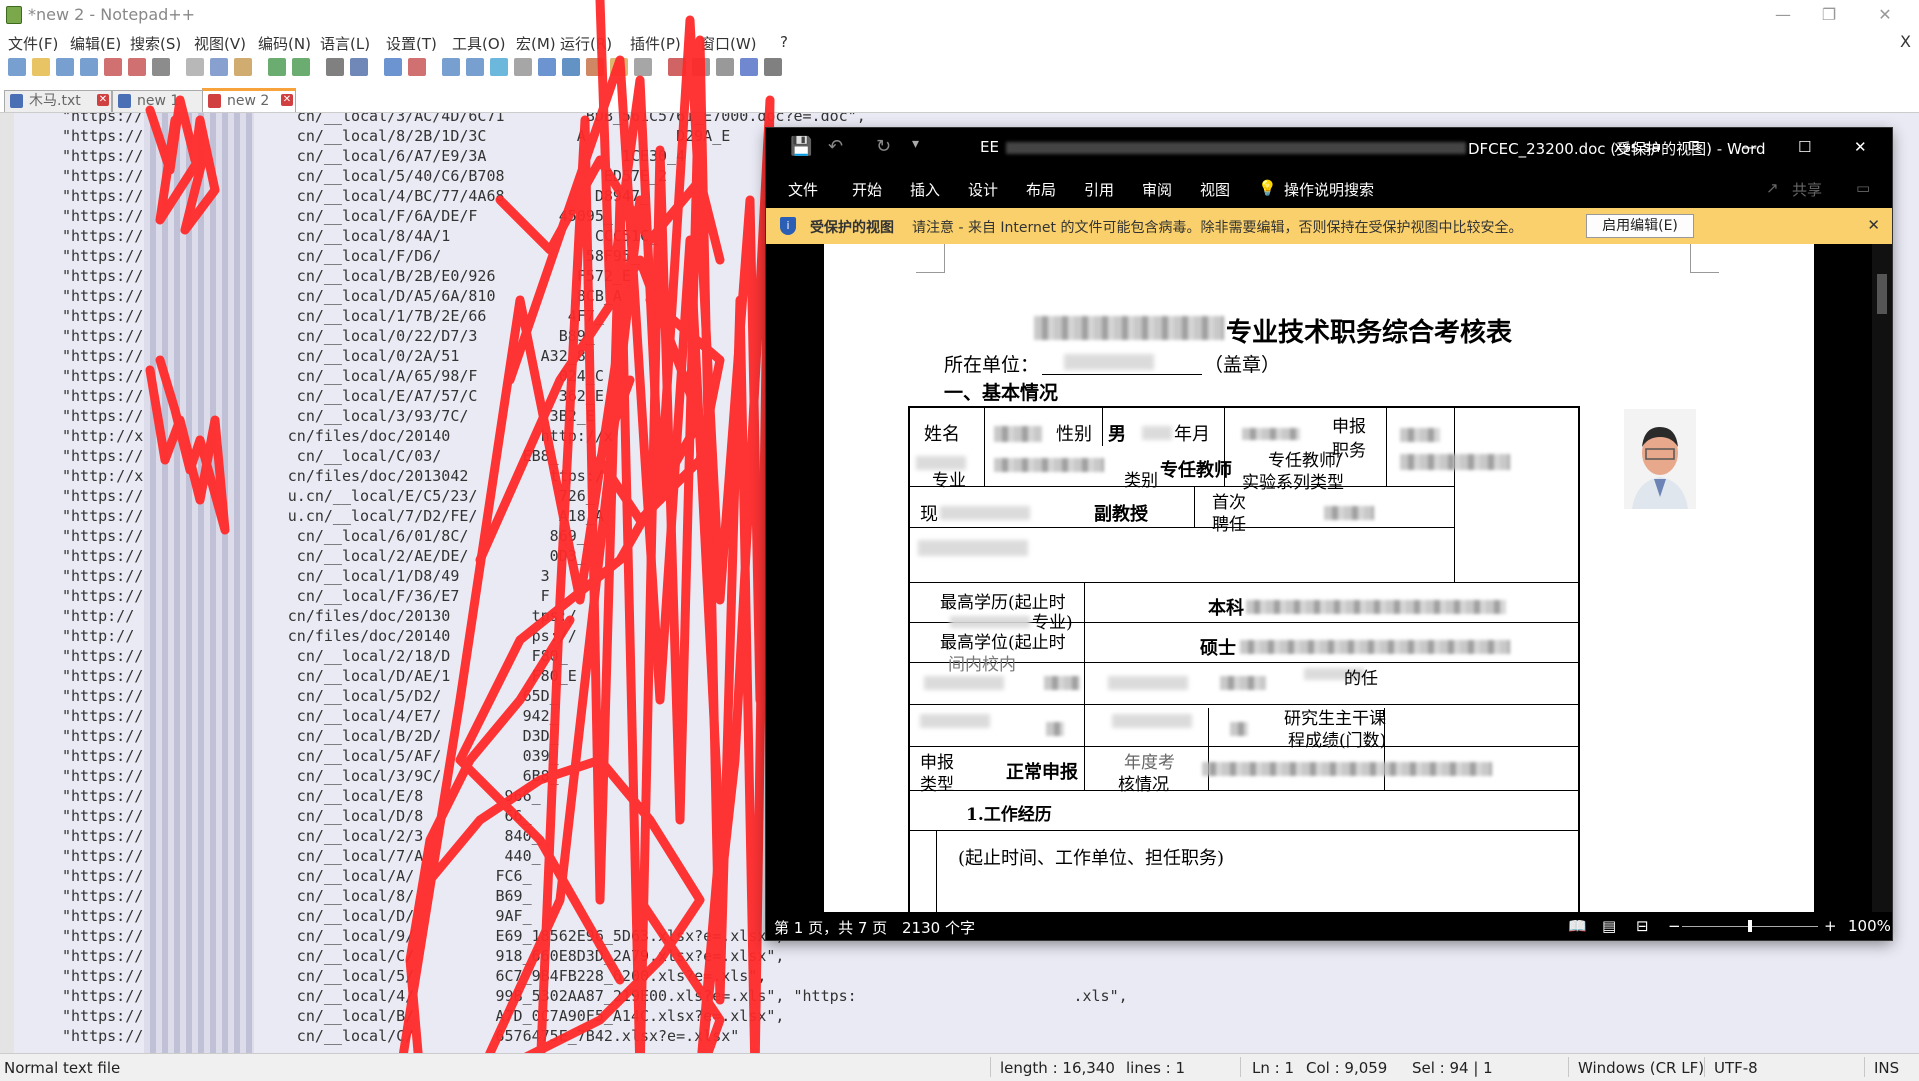 The width and height of the screenshot is (1919, 1081). Describe the element at coordinates (1042, 772) in the screenshot. I see `cell-apply-type-value: 正常申报` at that location.